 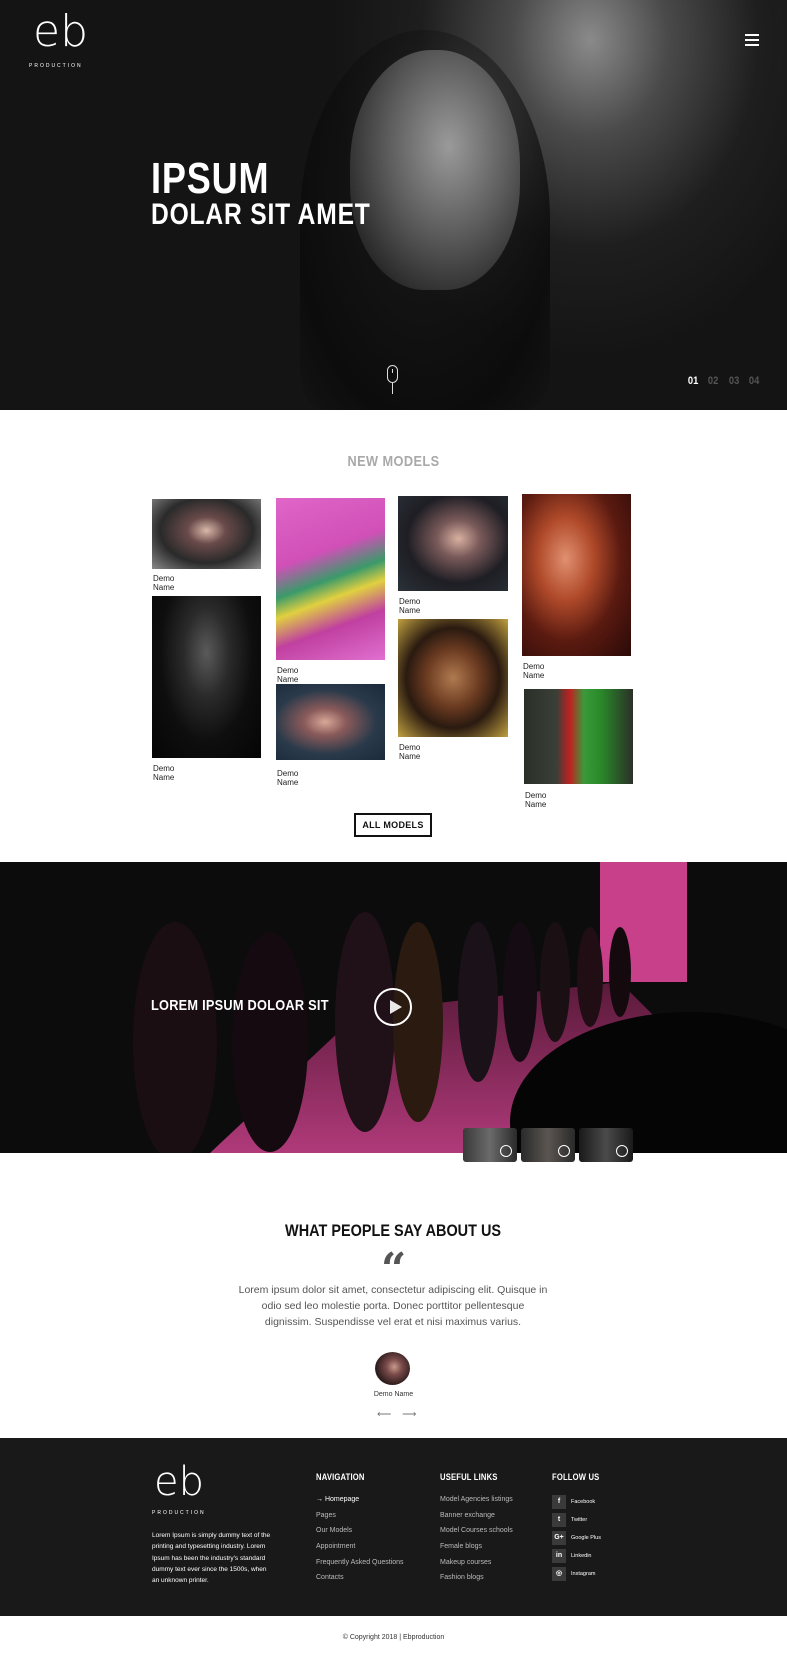 I want to click on footer-nav-item: → Homepage, so click(x=360, y=1503).